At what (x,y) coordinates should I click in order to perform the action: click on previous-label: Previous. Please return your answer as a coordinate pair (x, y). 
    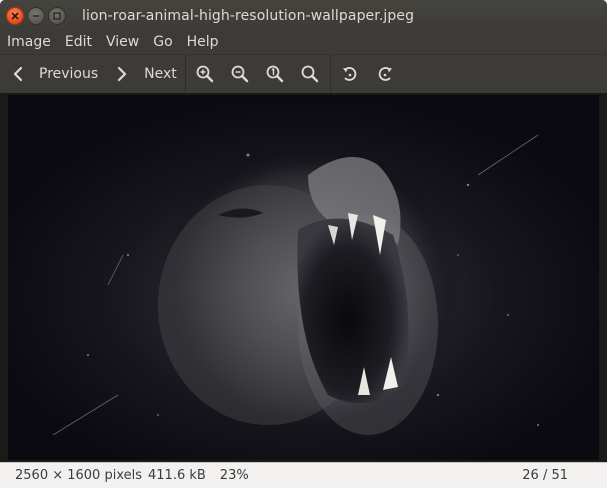
    Looking at the image, I should click on (69, 74).